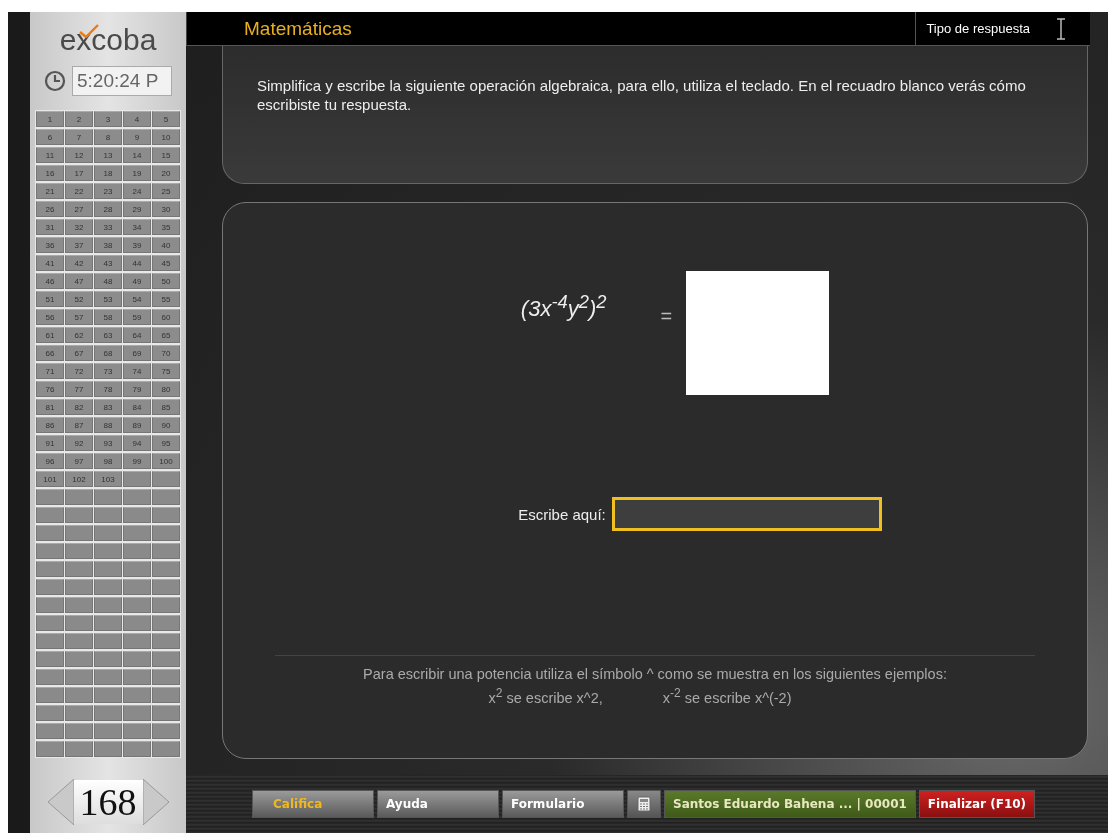 This screenshot has width=1108, height=833. Describe the element at coordinates (79, 443) in the screenshot. I see `question-button: 92` at that location.